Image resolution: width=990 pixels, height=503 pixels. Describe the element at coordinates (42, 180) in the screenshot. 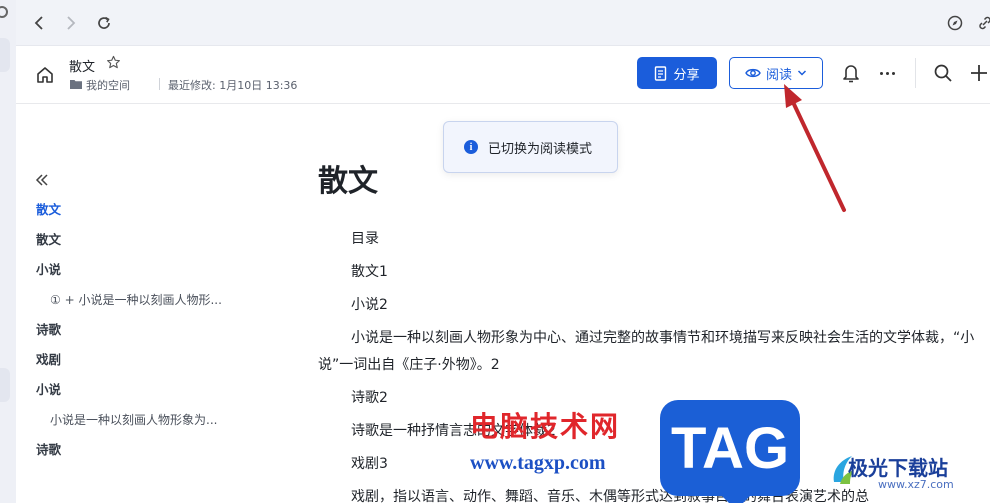

I see `collapse-outline-icon` at that location.